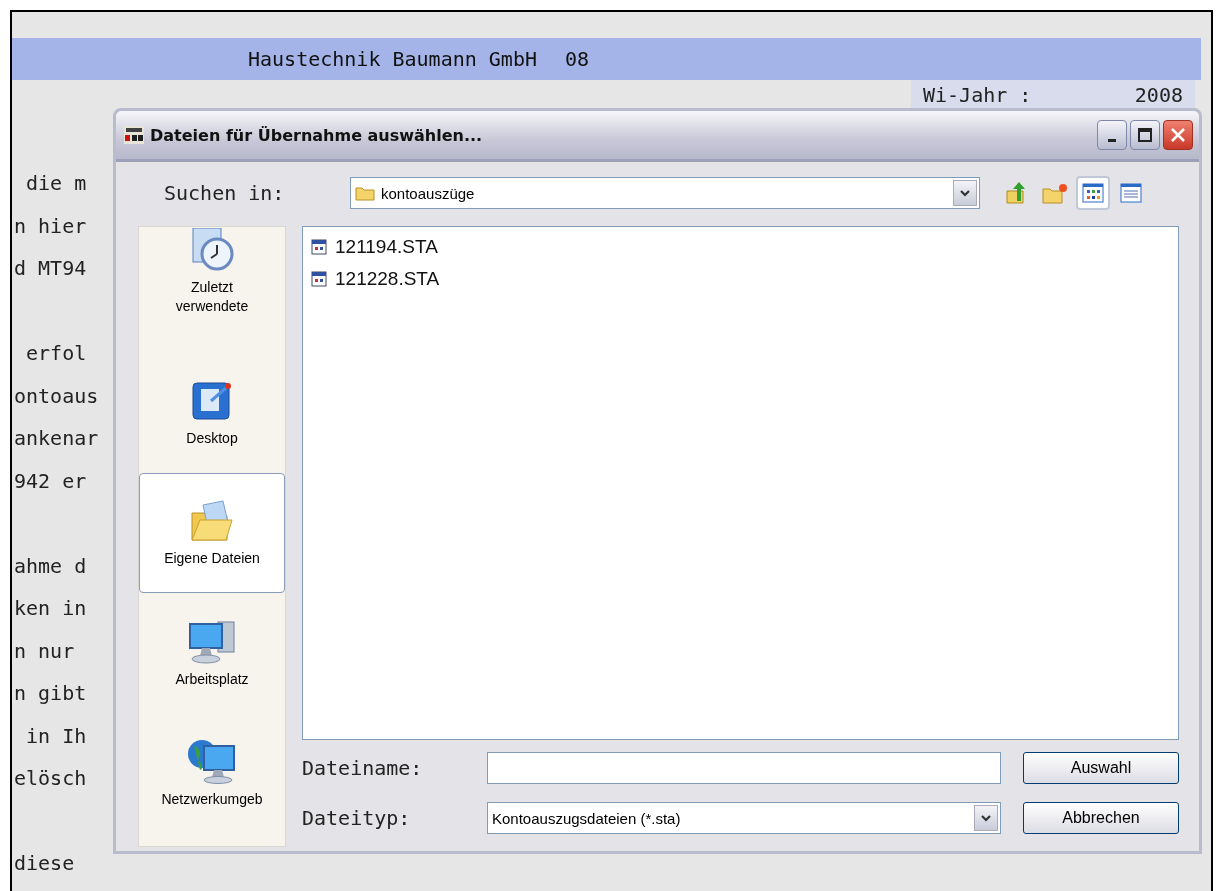 This screenshot has width=1229, height=891. I want to click on details-view-icon, so click(1131, 193).